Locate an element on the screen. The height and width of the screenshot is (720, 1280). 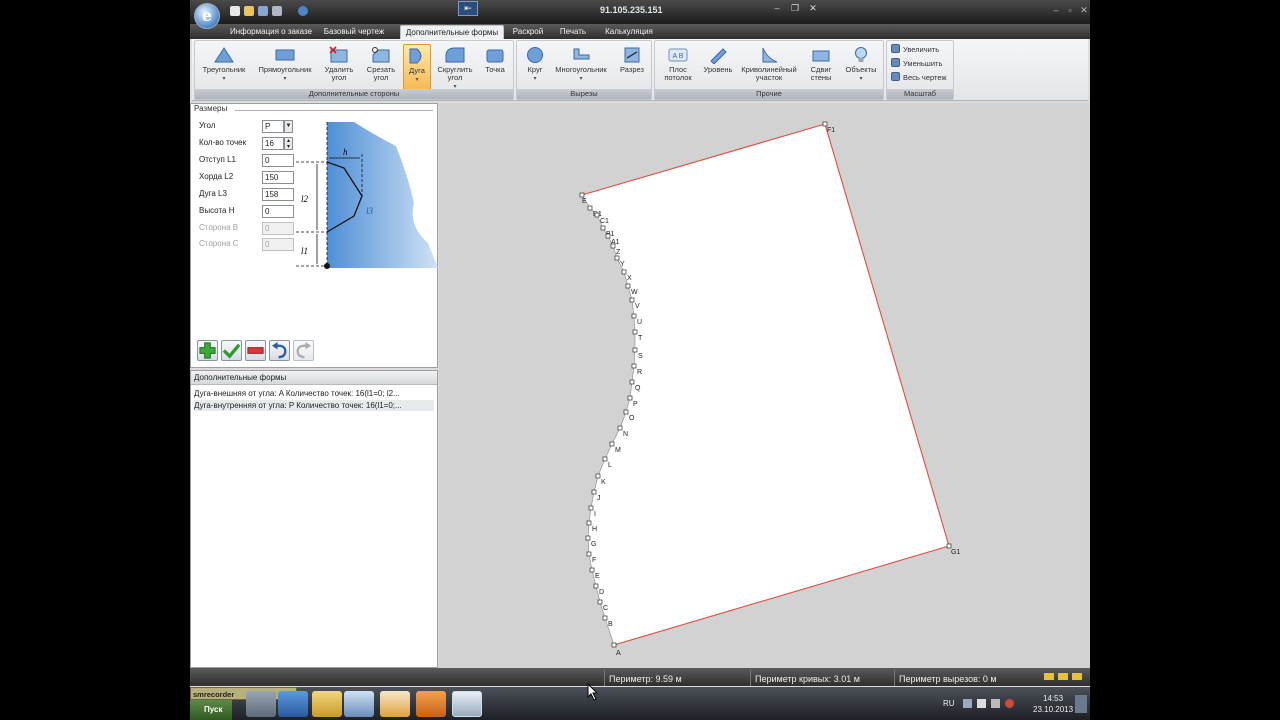
close-button: ✕ is located at coordinates (1084, 10).